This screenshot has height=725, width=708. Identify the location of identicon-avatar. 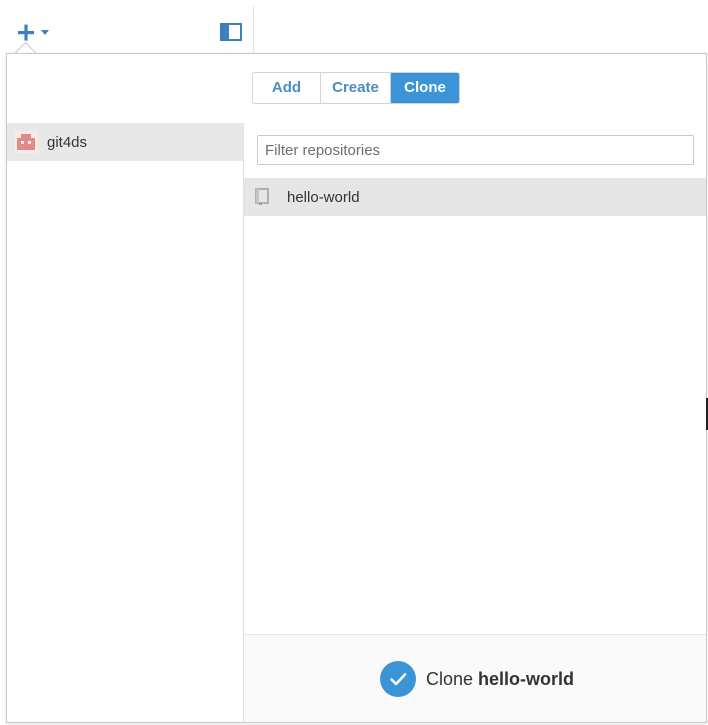
(26, 142).